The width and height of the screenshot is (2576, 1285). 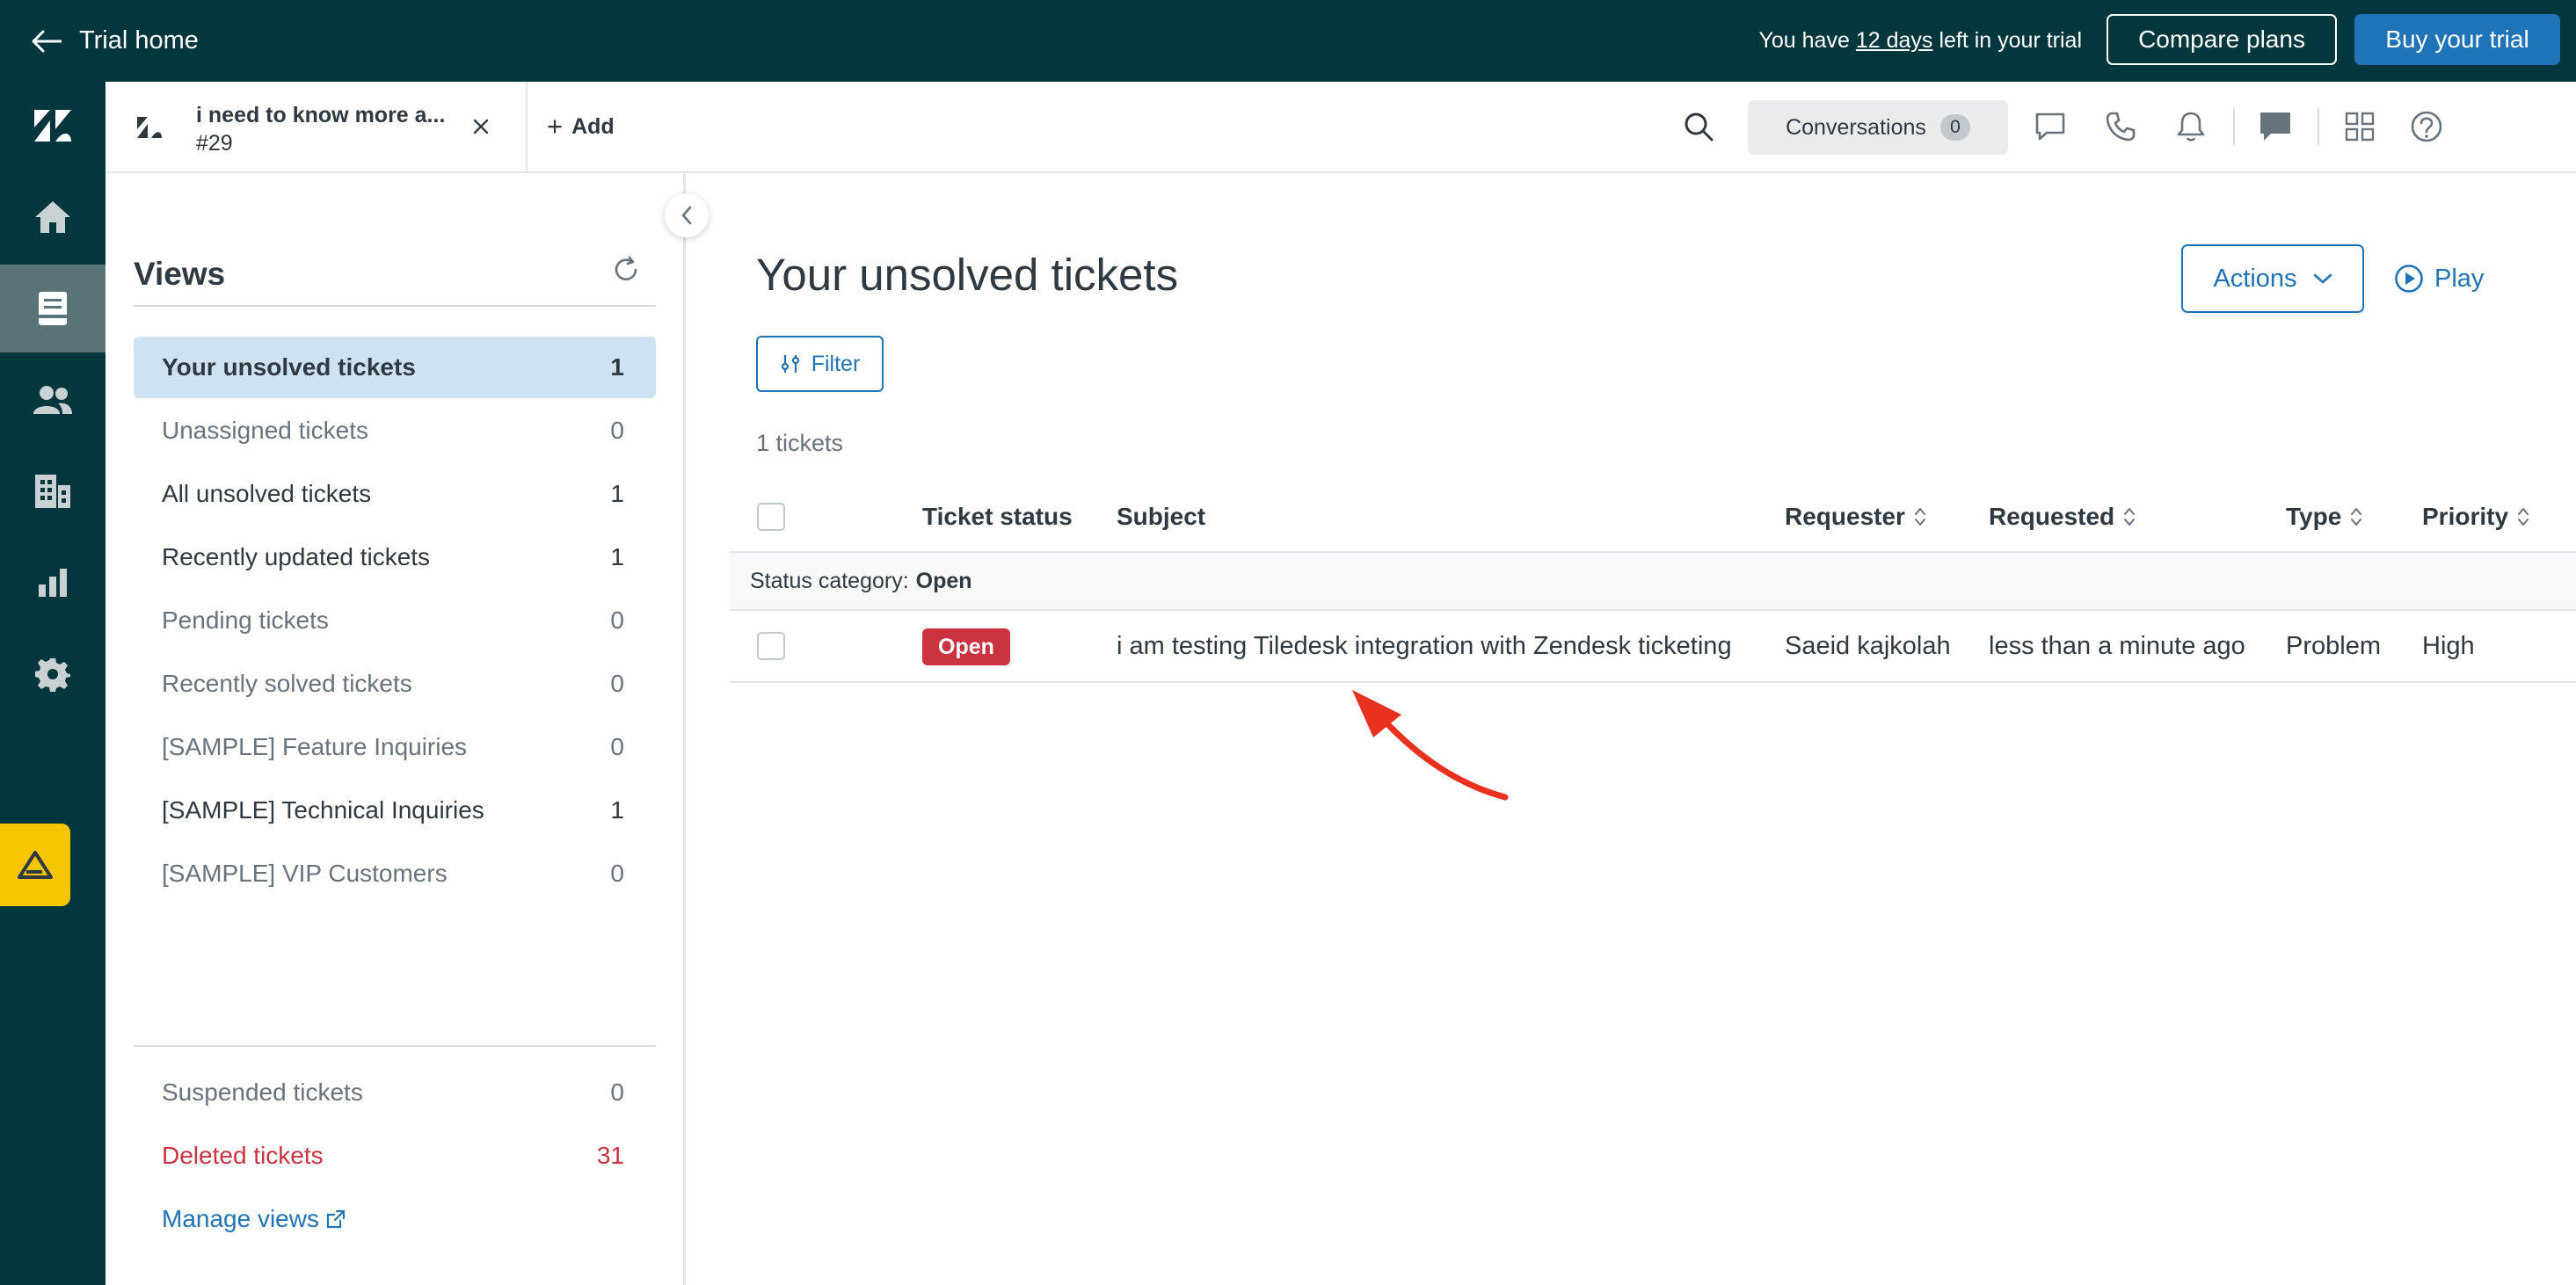 What do you see at coordinates (1161, 517) in the screenshot?
I see `column-subject: Subject` at bounding box center [1161, 517].